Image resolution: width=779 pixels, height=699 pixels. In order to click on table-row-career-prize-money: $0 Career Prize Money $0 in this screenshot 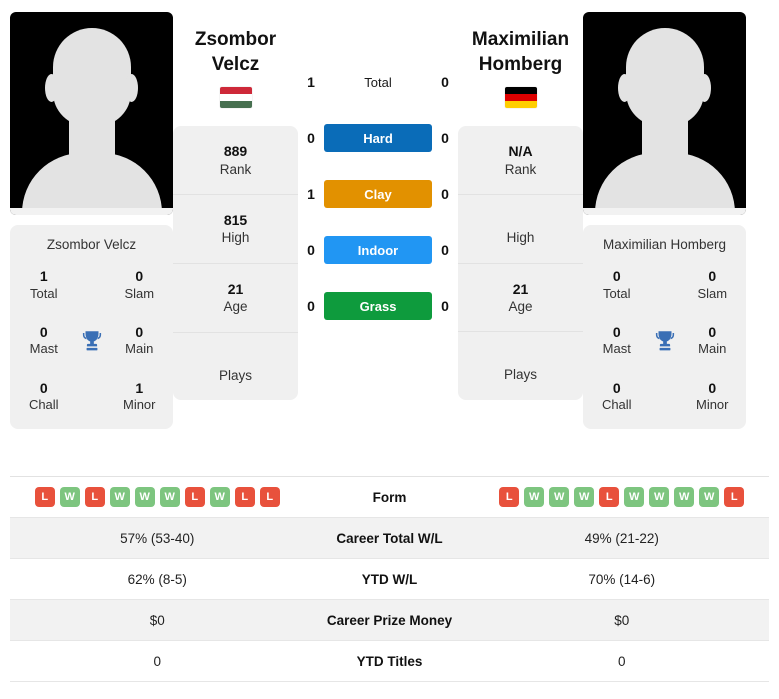, I will do `click(389, 620)`.